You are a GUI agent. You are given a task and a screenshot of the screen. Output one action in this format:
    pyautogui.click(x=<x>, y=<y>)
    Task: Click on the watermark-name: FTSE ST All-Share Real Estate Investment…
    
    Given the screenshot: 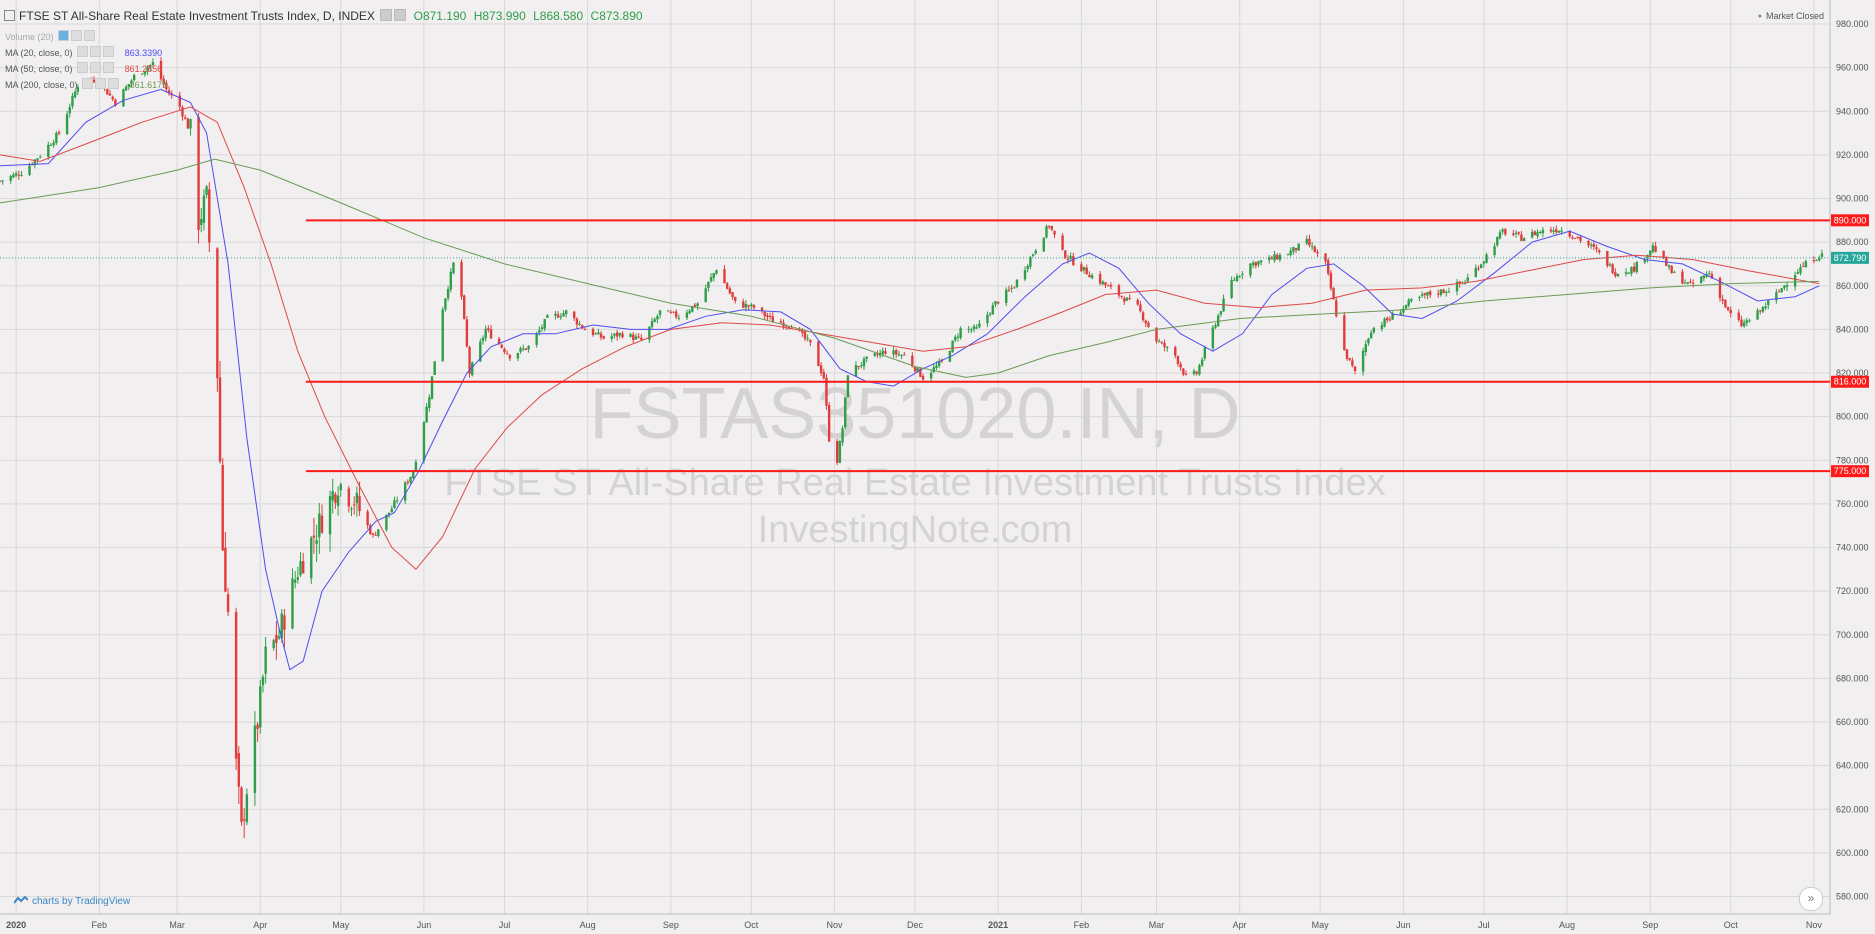 What is the action you would take?
    pyautogui.click(x=914, y=483)
    